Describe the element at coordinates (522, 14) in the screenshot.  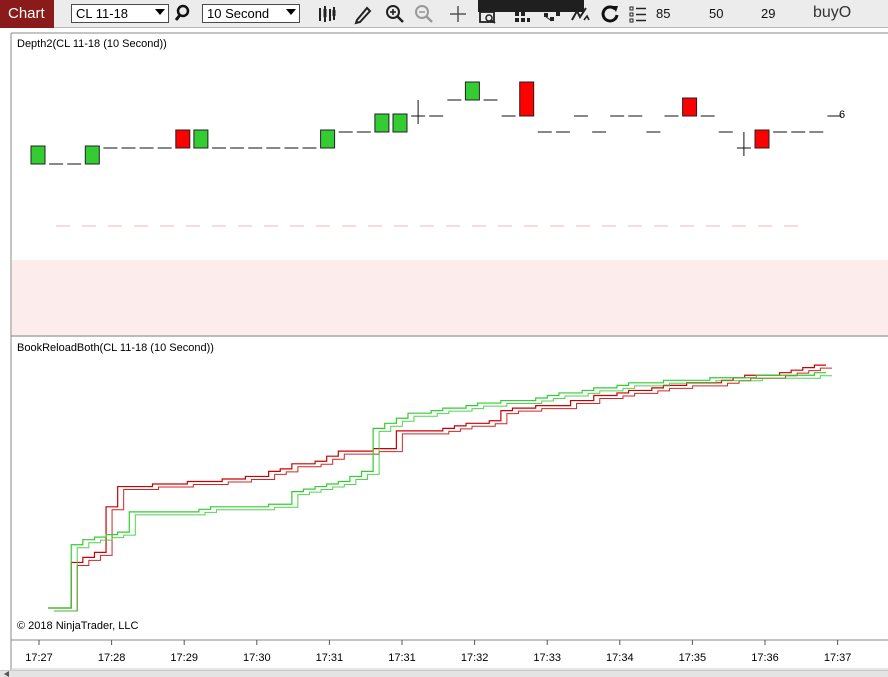
I see `order-entry-icon` at that location.